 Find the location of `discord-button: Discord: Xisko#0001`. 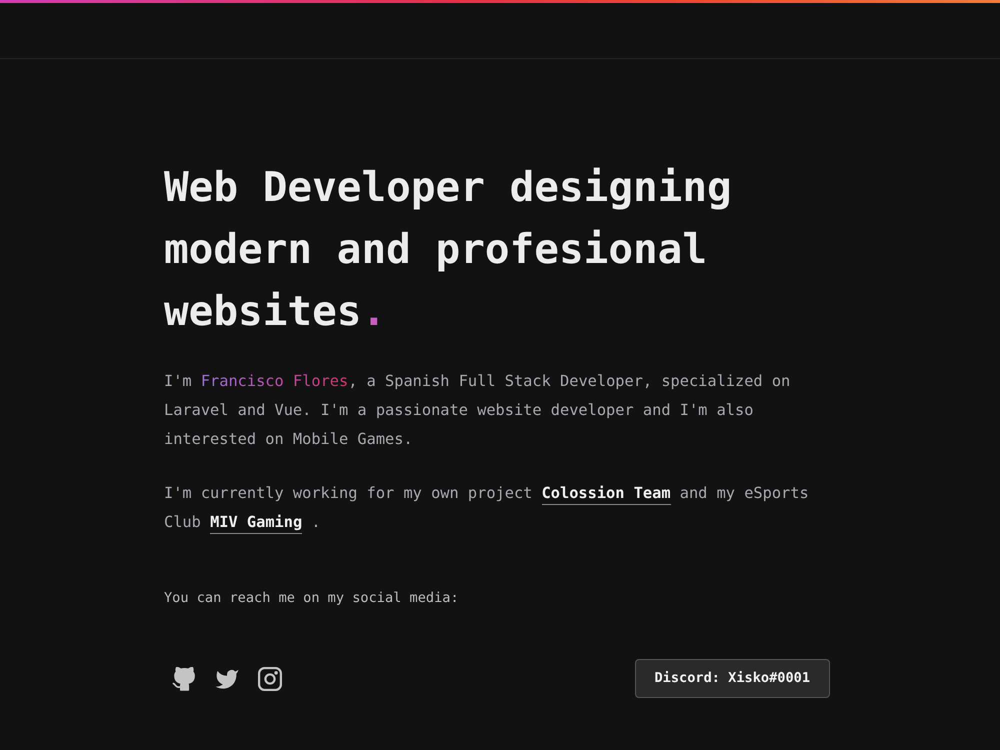

discord-button: Discord: Xisko#0001 is located at coordinates (732, 678).